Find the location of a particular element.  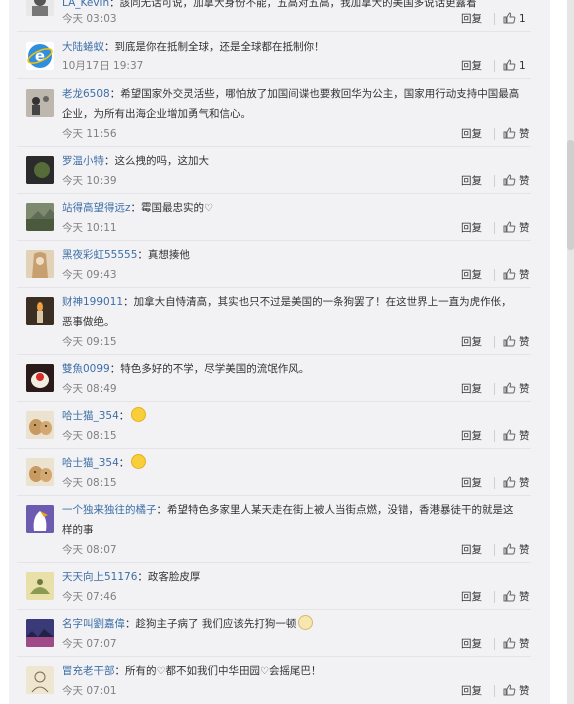

comment-username: 黑夜彩虹55555 is located at coordinates (99, 255).